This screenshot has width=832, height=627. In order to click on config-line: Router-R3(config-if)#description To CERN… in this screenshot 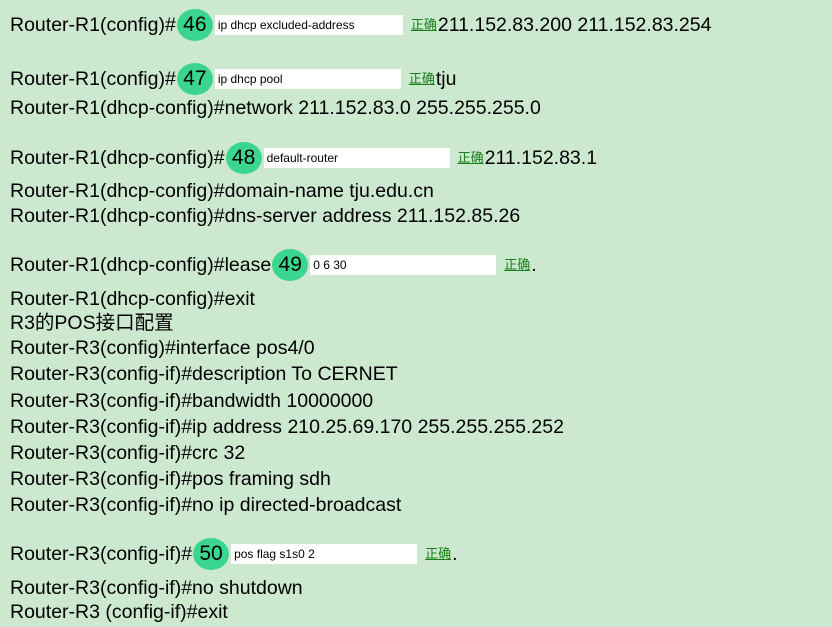, I will do `click(204, 374)`.